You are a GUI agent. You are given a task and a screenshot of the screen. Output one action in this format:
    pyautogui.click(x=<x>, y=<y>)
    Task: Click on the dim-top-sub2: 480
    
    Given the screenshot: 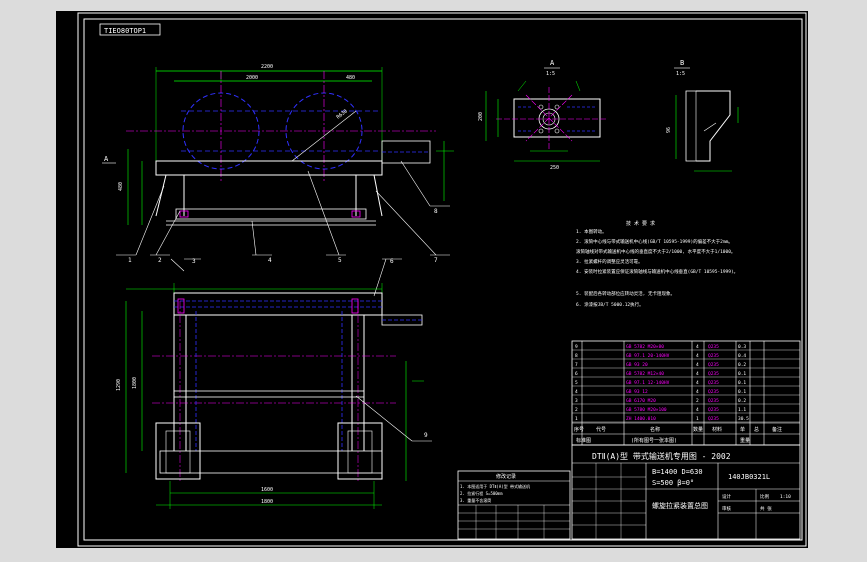 What is the action you would take?
    pyautogui.click(x=350, y=78)
    